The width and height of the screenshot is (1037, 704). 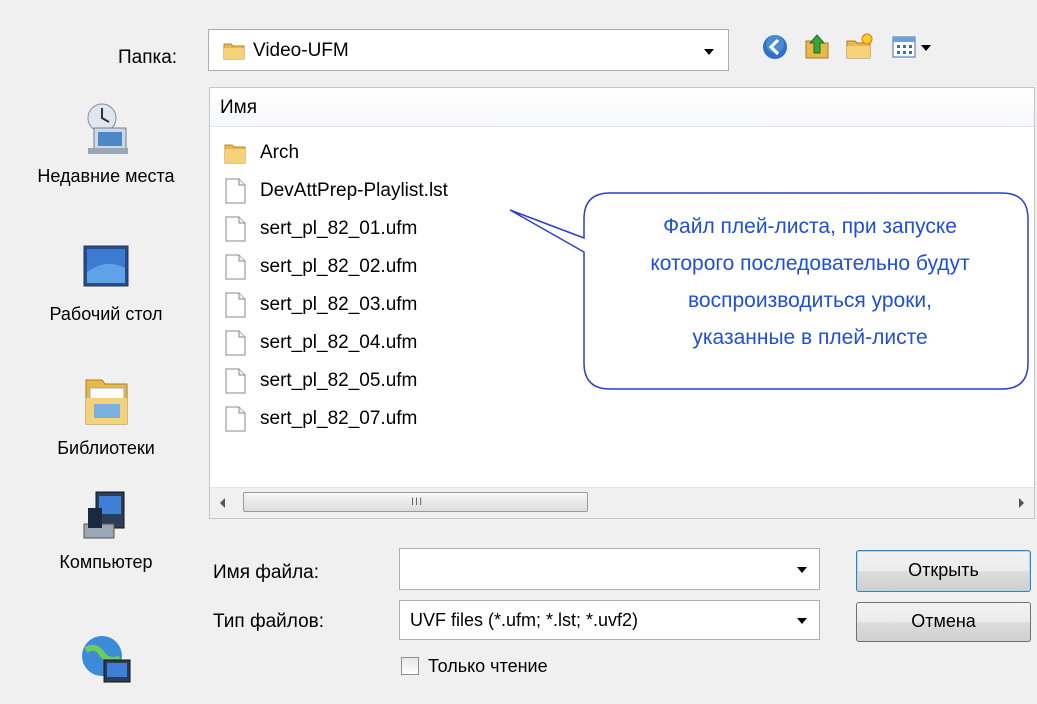 What do you see at coordinates (488, 666) in the screenshot?
I see `readonly-label: Только чтение` at bounding box center [488, 666].